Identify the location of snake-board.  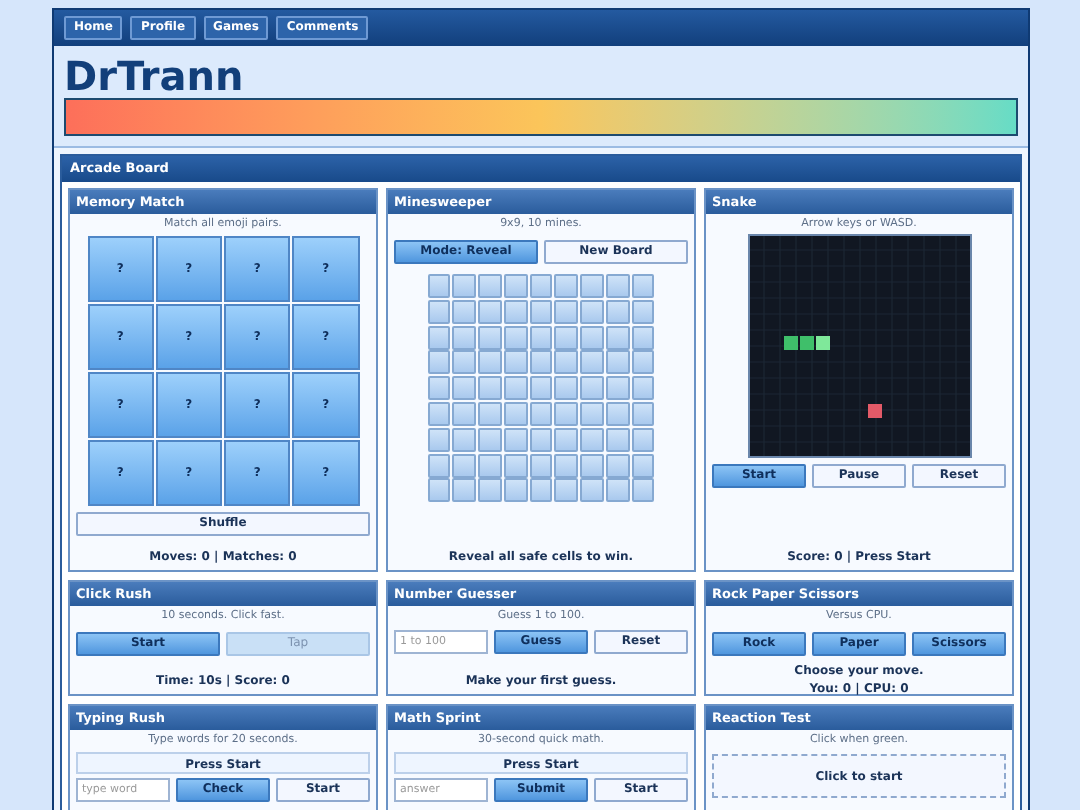
(859, 346).